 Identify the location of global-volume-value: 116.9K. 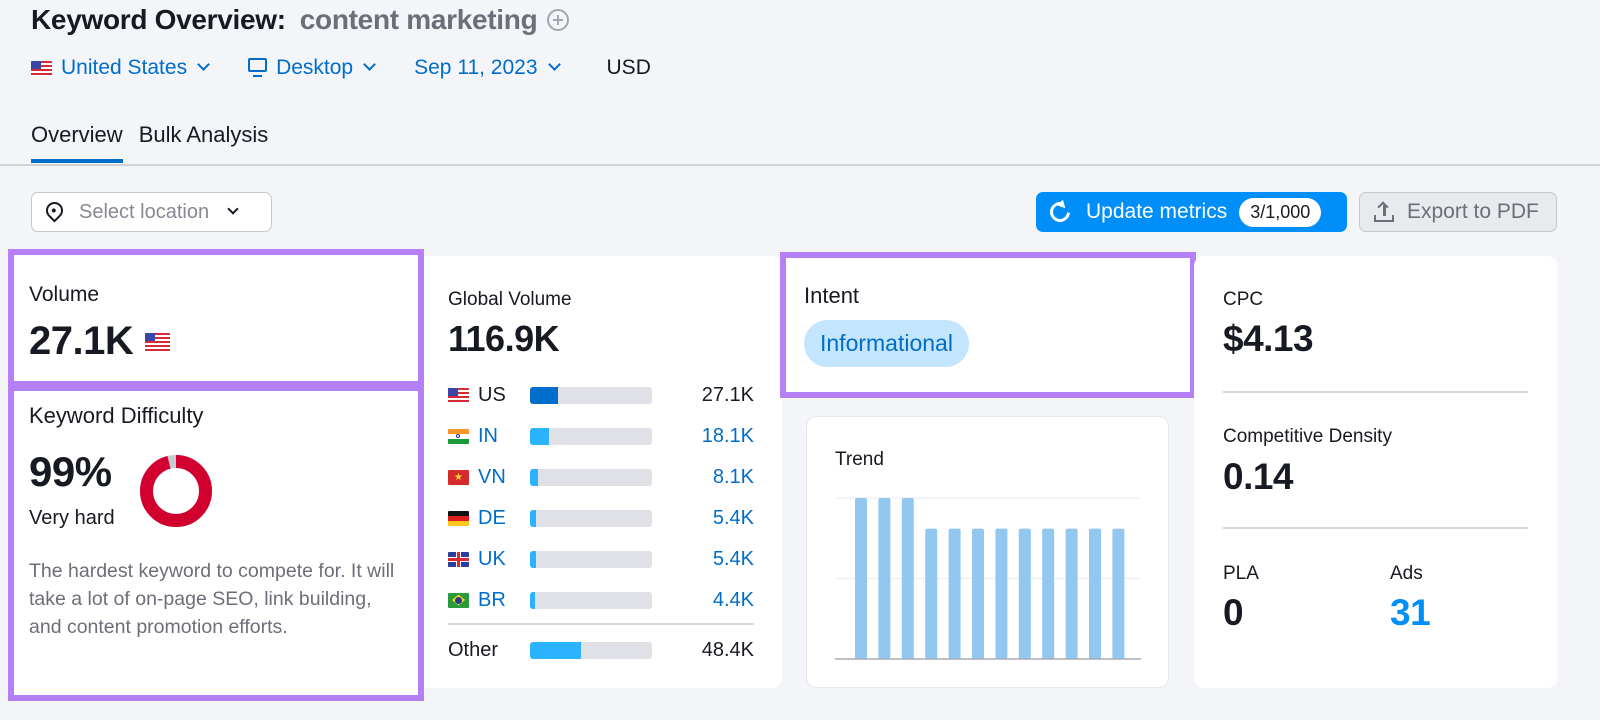
(504, 338).